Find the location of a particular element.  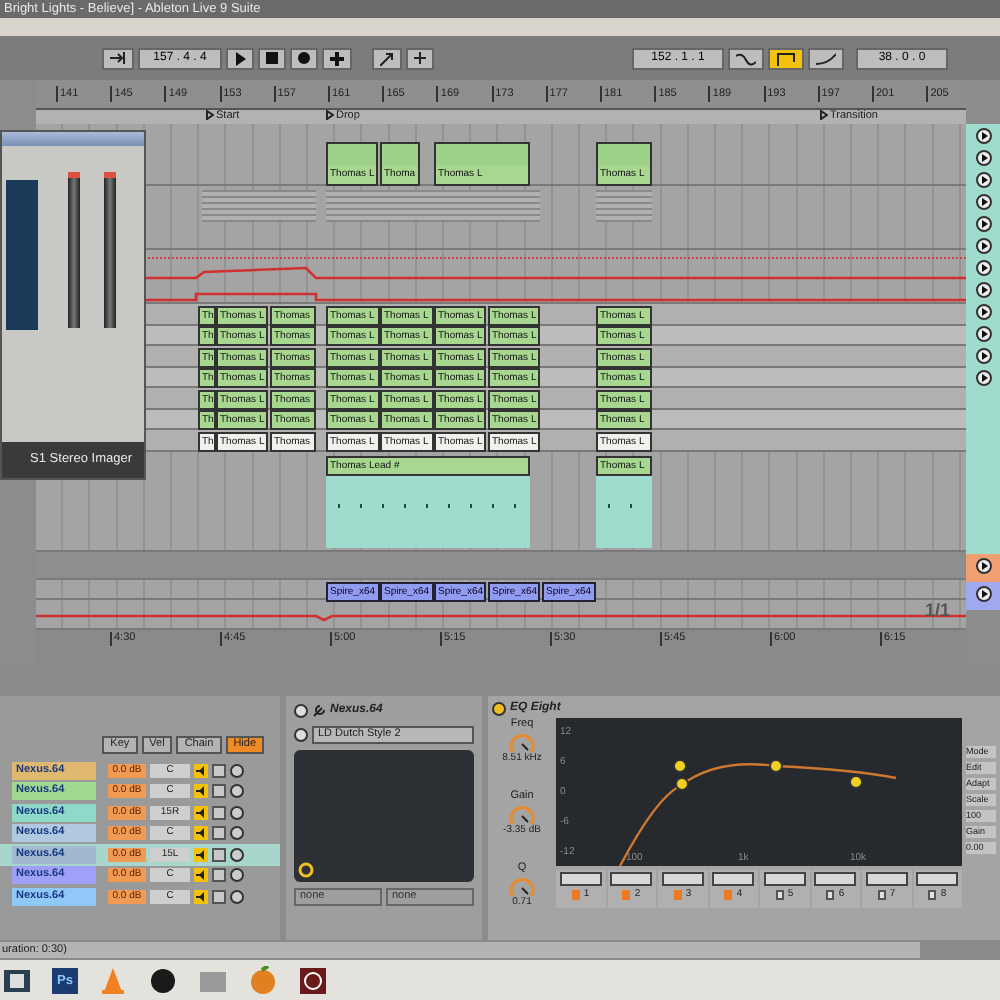

arrow-icon is located at coordinates (118, 58).